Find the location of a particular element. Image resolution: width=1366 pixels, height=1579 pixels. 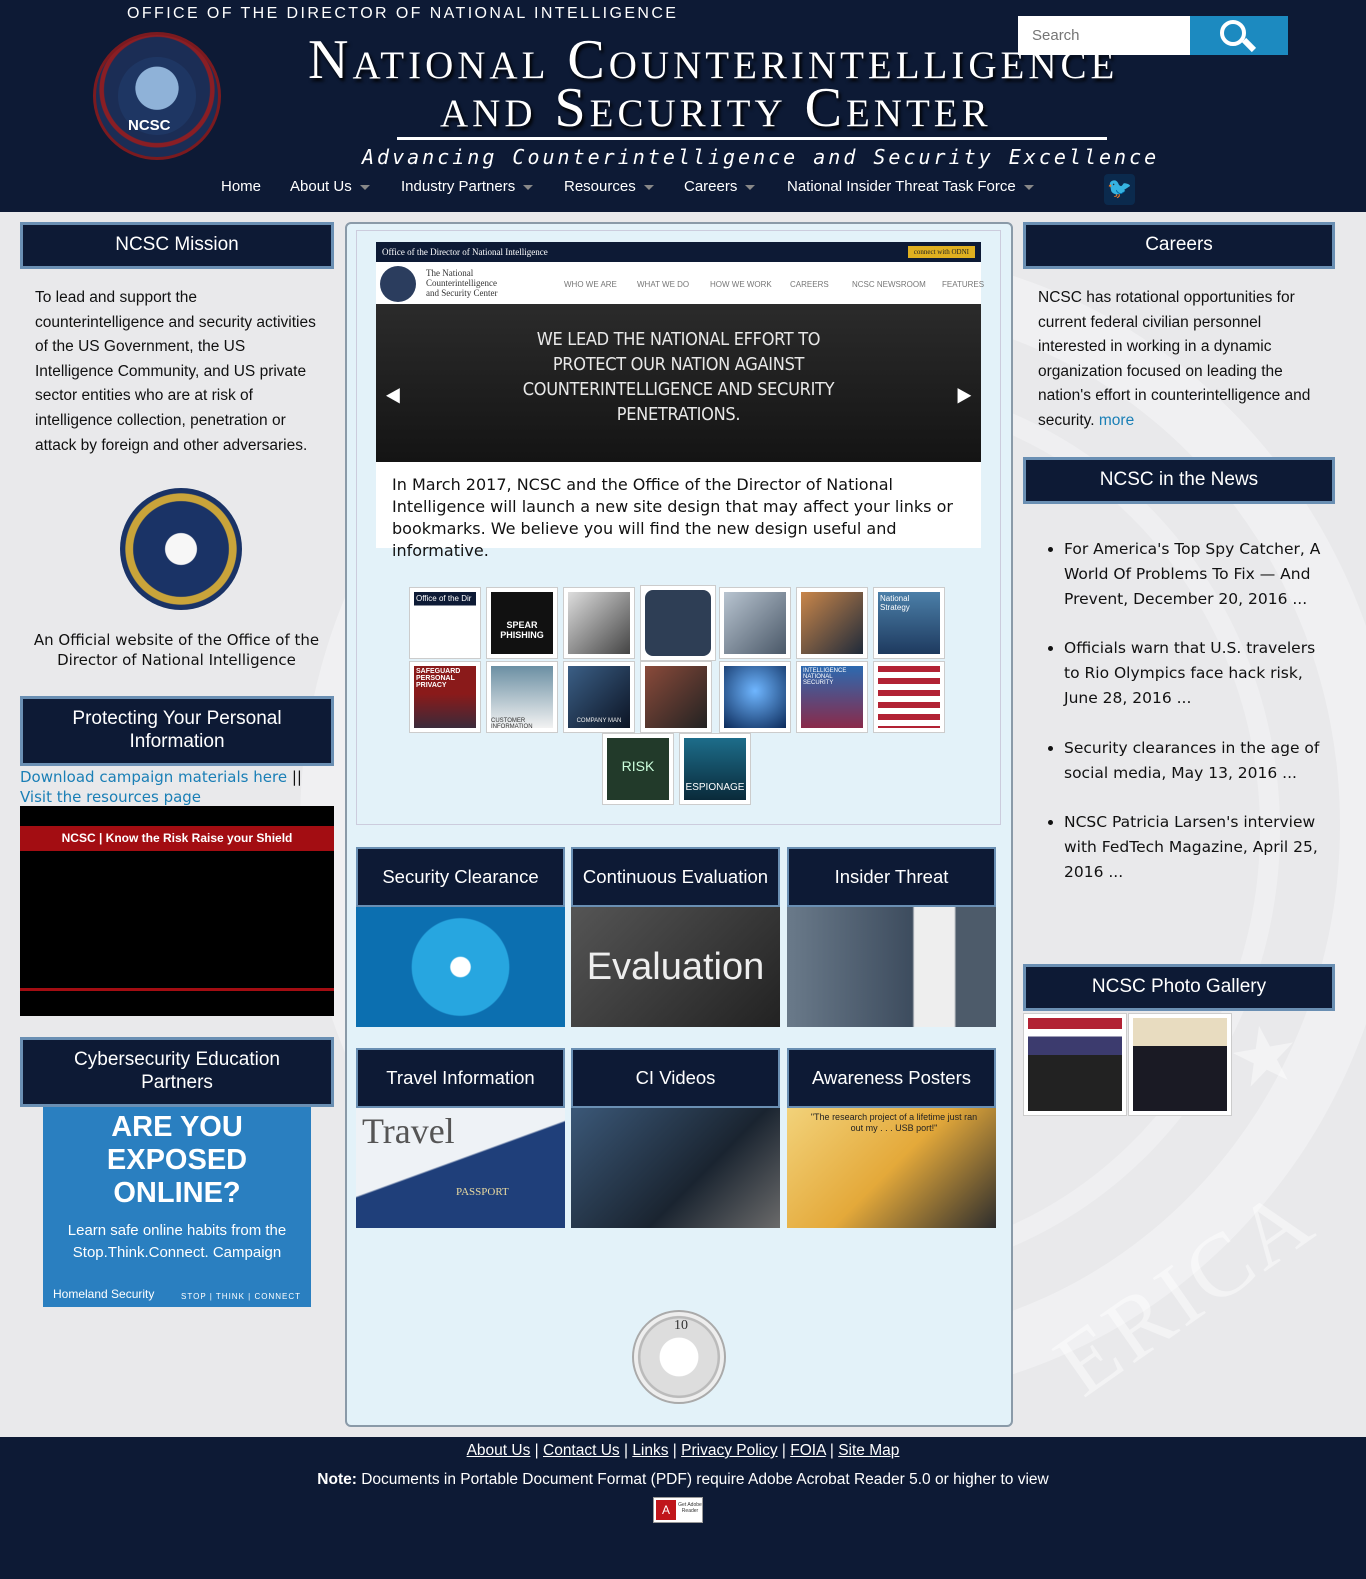

odni-10-year-seal: 10 is located at coordinates (679, 1357).